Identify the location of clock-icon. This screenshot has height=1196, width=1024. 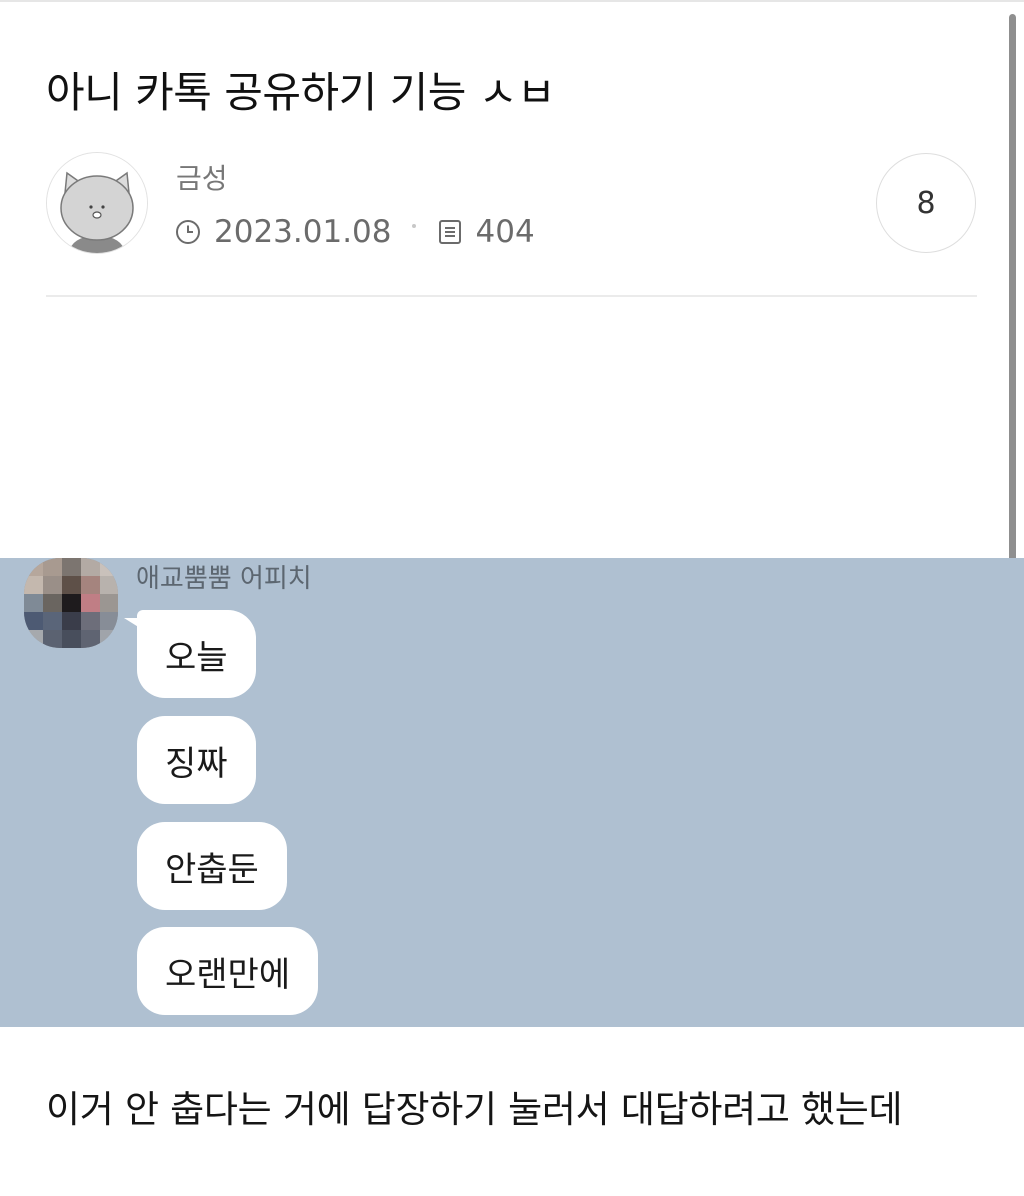
(188, 232).